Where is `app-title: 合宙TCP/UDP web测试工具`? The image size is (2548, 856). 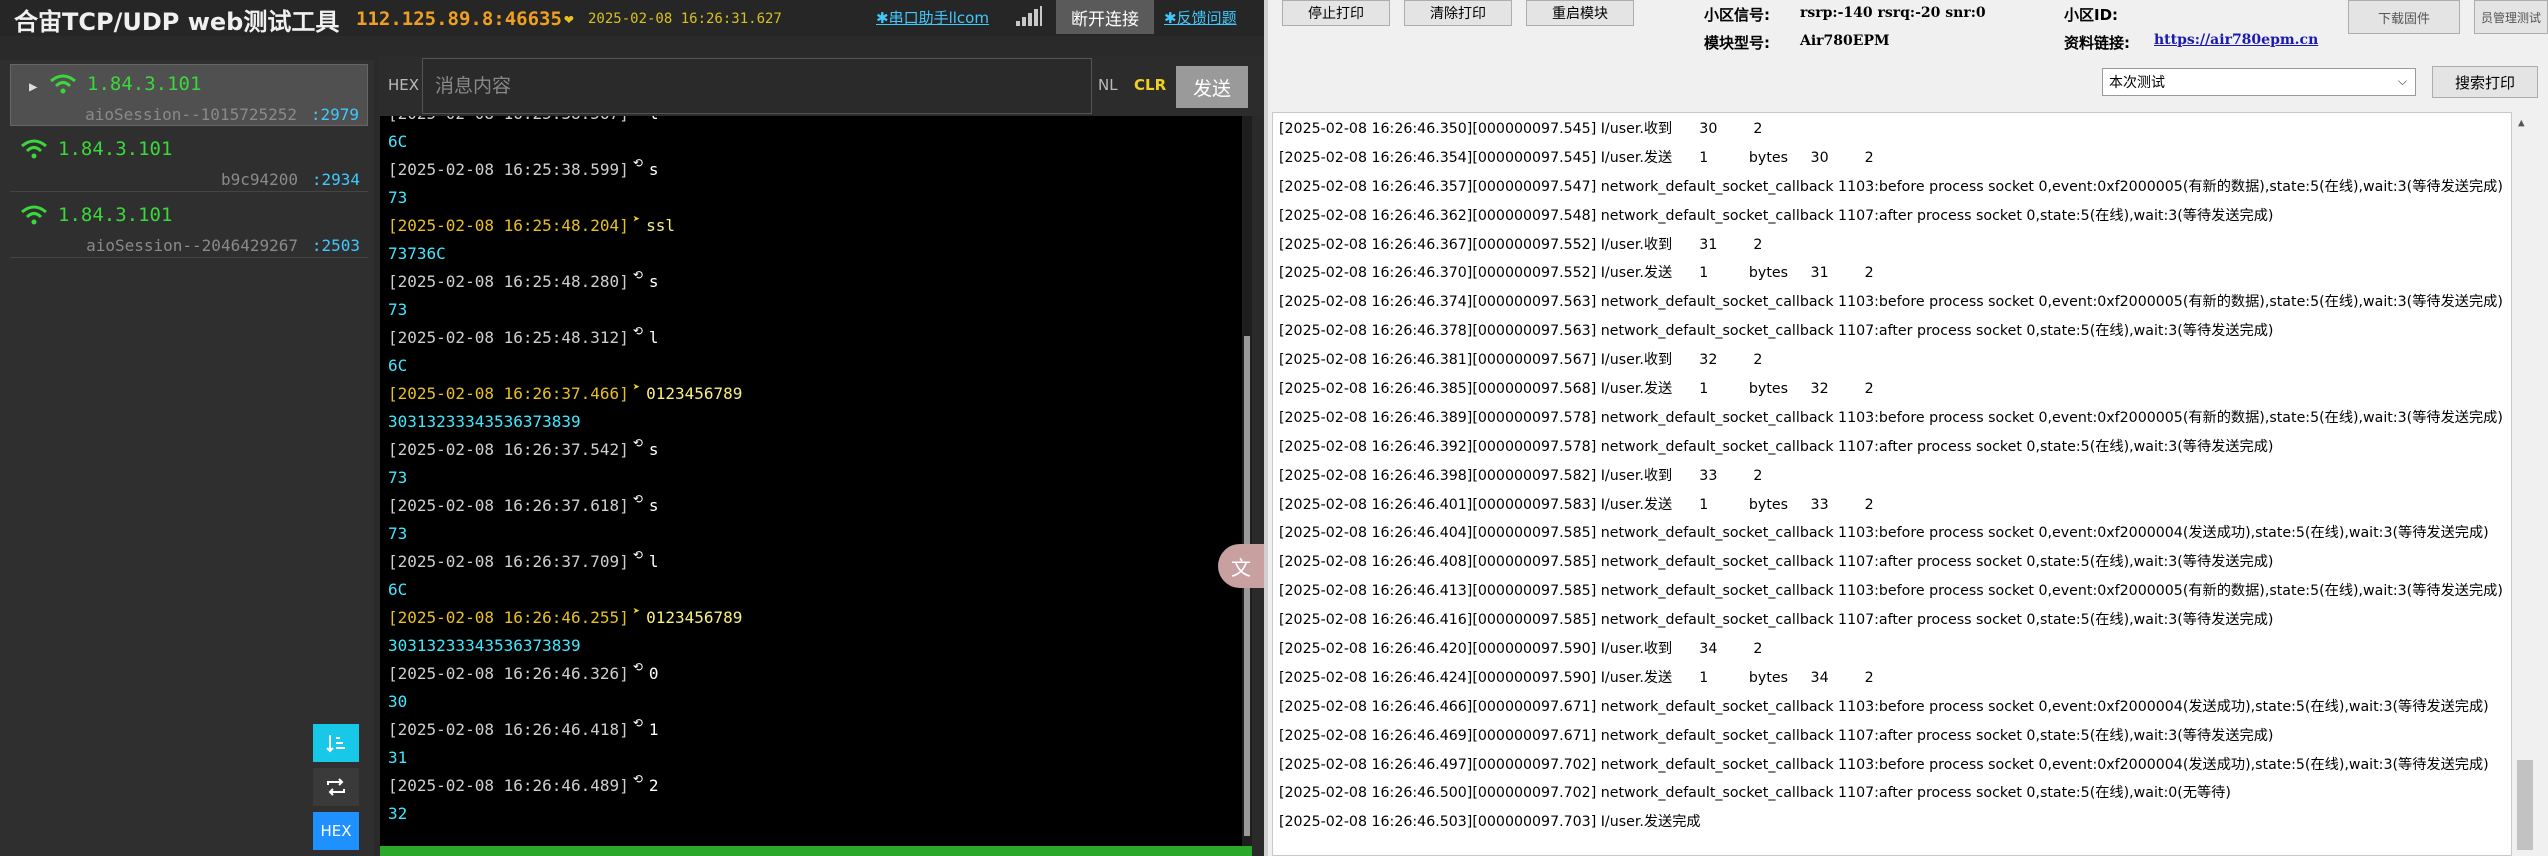
app-title: 合宙TCP/UDP web测试工具 is located at coordinates (177, 22).